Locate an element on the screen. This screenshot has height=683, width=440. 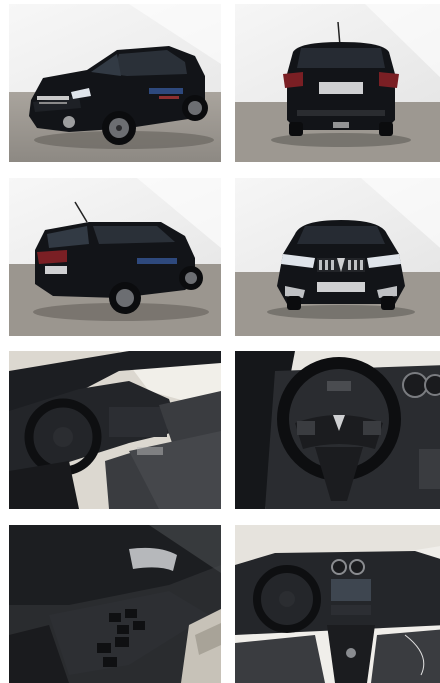
door-panel-photo is located at coordinates (115, 604).